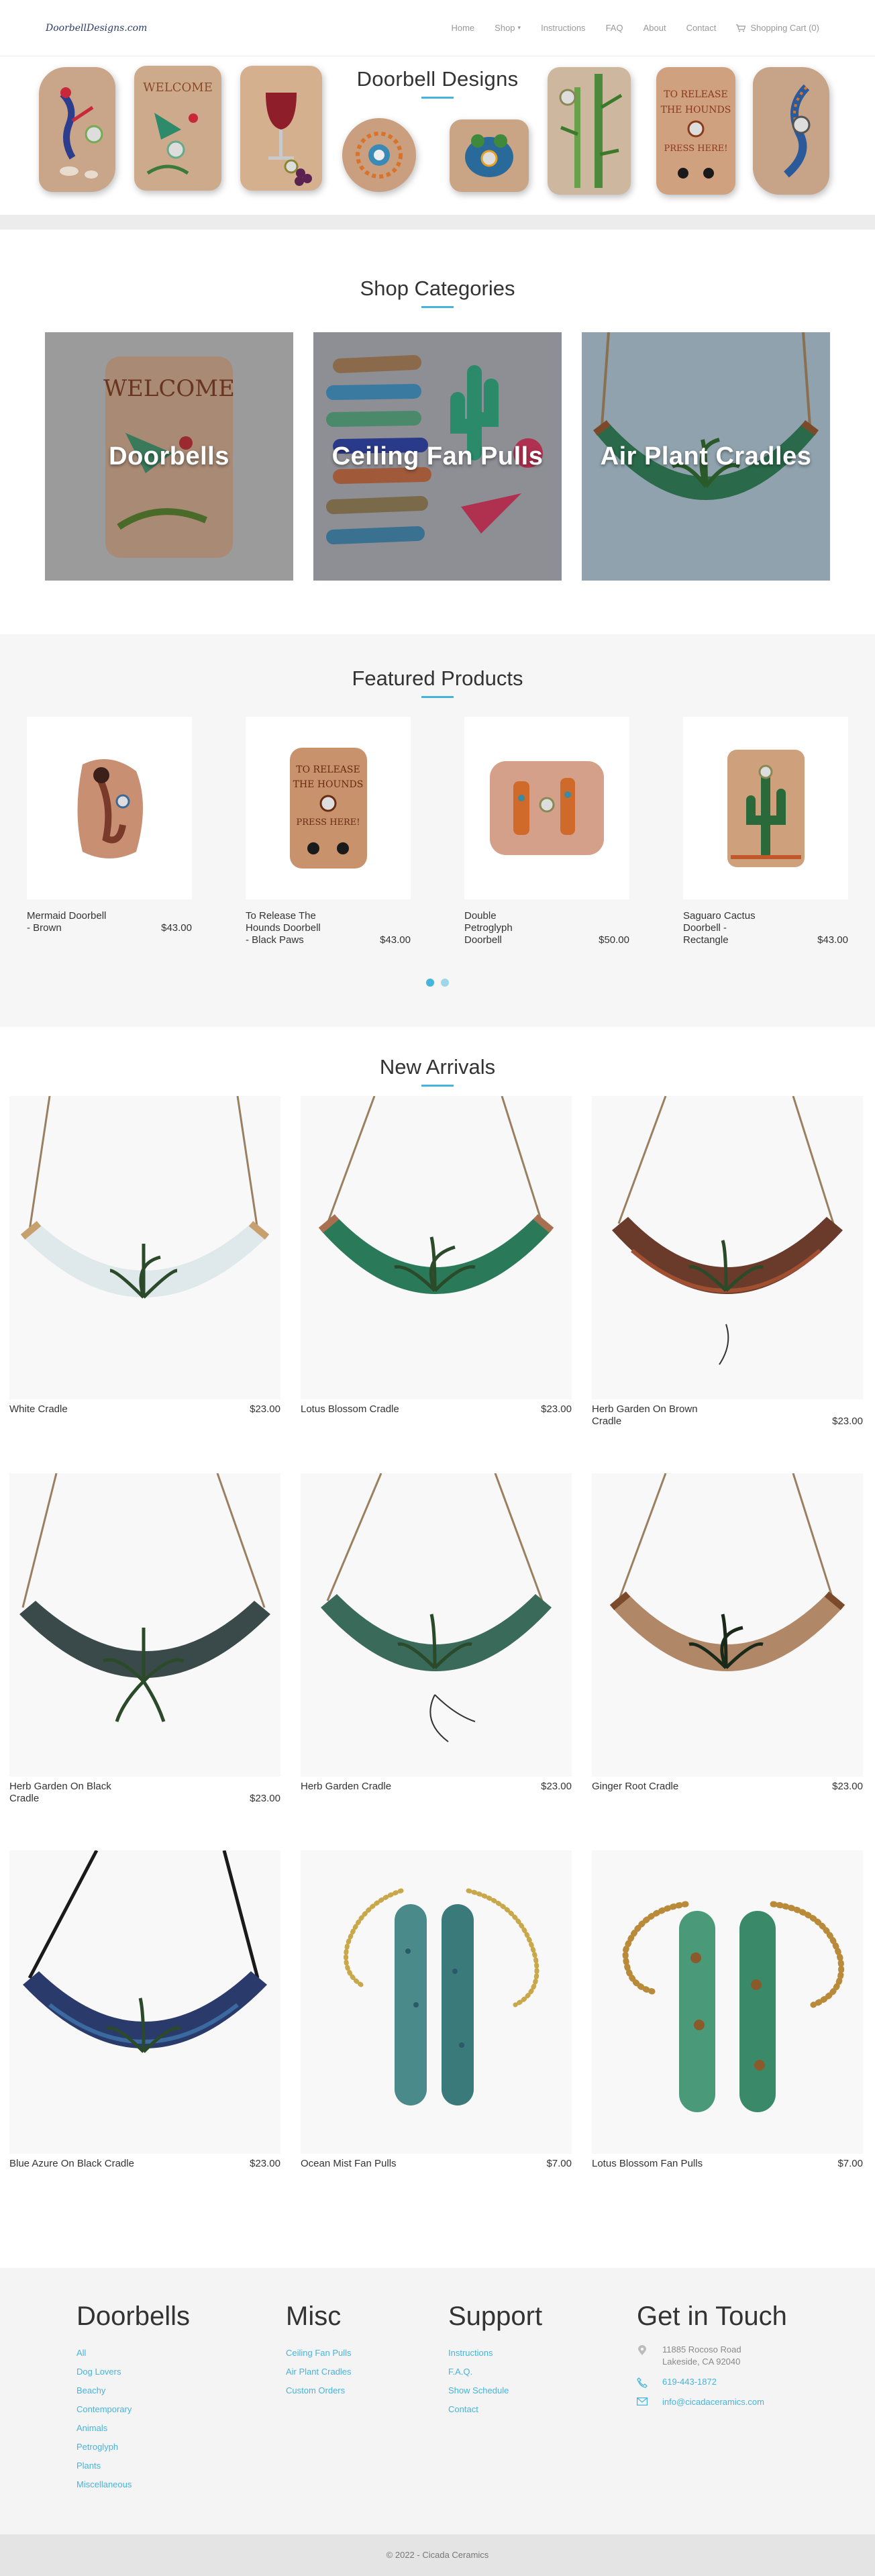 The height and width of the screenshot is (2576, 875). I want to click on footer-link: All, so click(181, 2353).